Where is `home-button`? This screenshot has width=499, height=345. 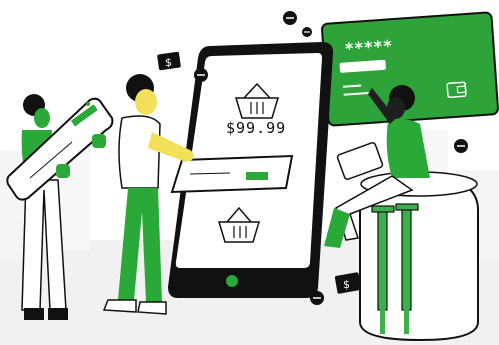 home-button is located at coordinates (232, 281).